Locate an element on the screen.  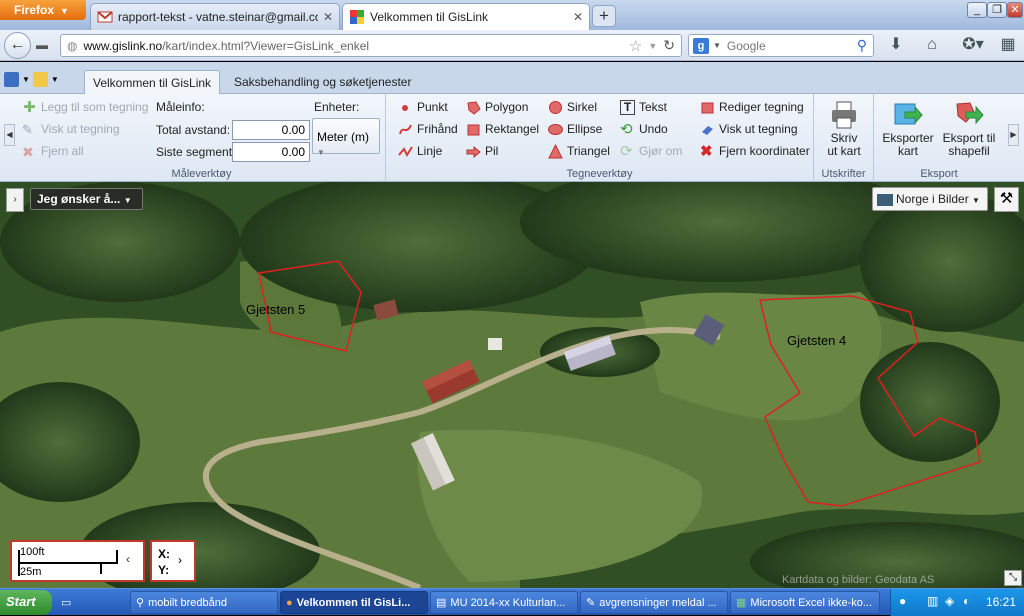
point-button: Punkt is located at coordinates (423, 107).